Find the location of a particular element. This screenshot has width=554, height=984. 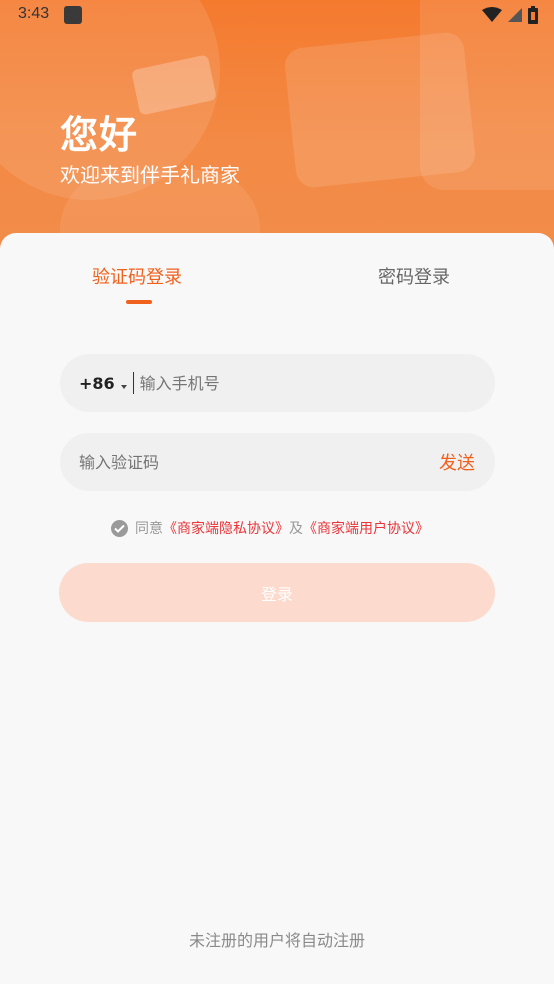

battery-icon is located at coordinates (533, 15).